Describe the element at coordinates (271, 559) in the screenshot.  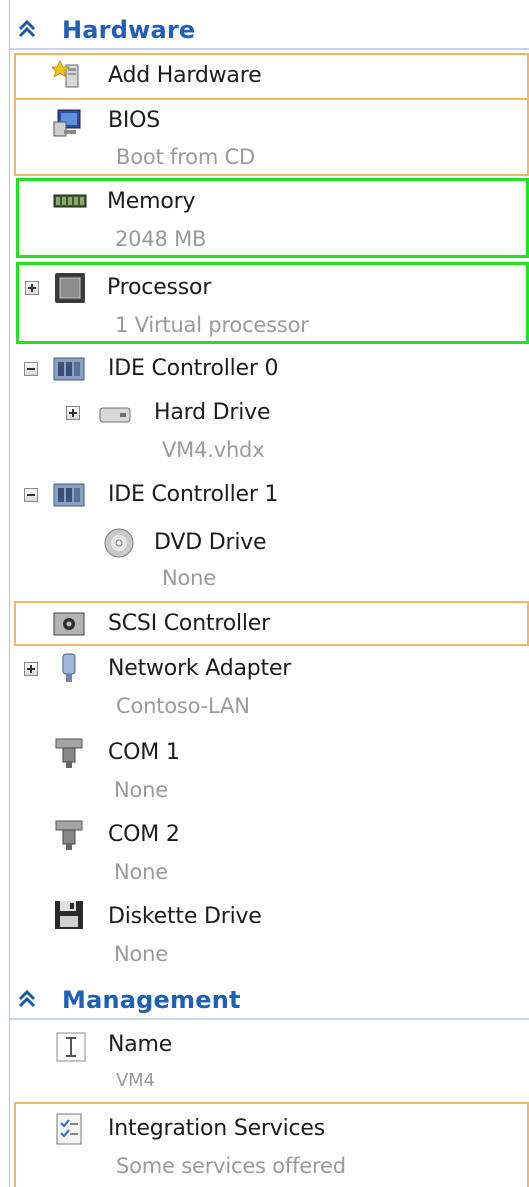
I see `tree-item-dvd-drive: DVD Drive None` at that location.